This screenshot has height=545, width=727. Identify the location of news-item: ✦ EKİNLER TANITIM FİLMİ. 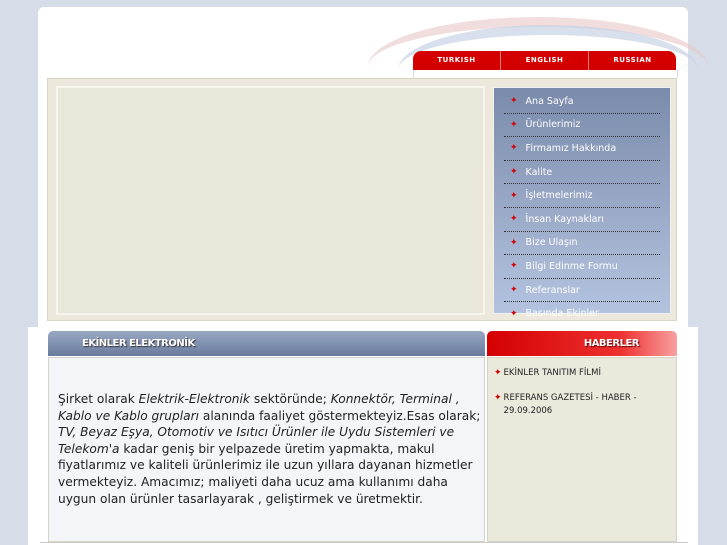
(583, 373).